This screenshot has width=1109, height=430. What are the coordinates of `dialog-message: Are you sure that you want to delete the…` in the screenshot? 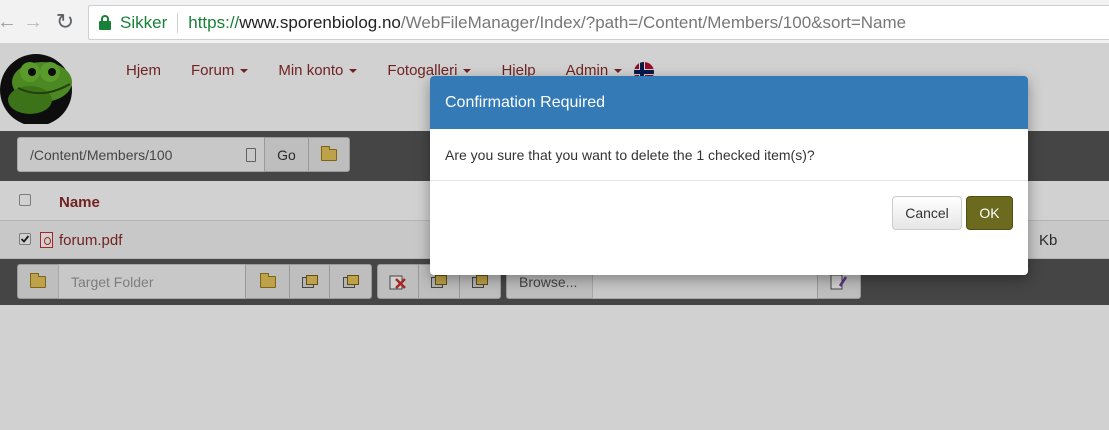 It's located at (729, 155).